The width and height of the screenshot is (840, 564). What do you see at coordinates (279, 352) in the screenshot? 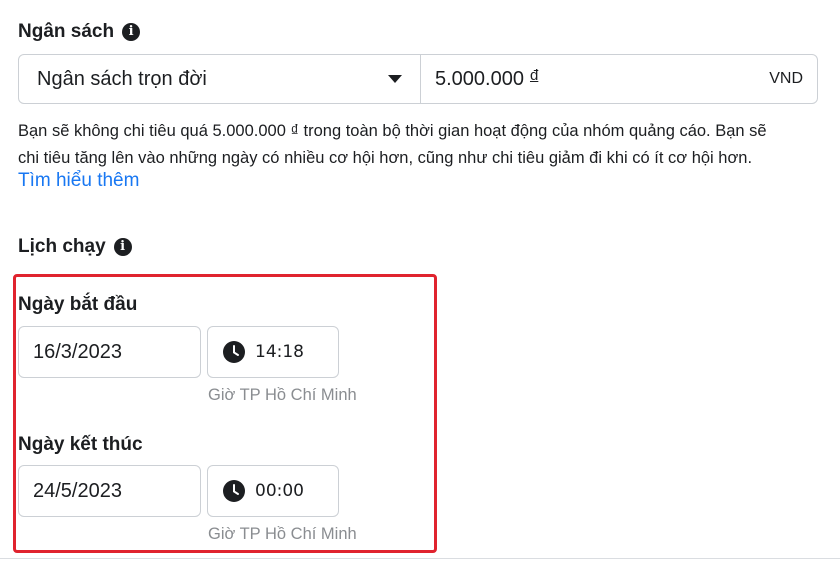
I see `start-time-value: 14:18` at bounding box center [279, 352].